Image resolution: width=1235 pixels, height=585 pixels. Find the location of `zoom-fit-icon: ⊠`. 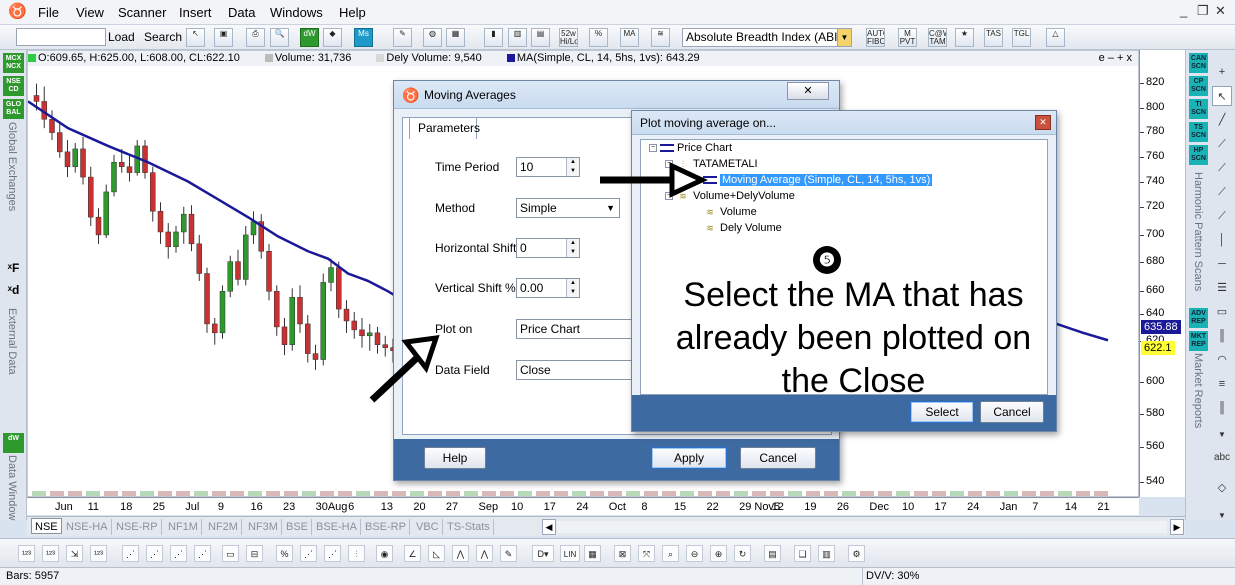

zoom-fit-icon: ⊠ is located at coordinates (622, 553).